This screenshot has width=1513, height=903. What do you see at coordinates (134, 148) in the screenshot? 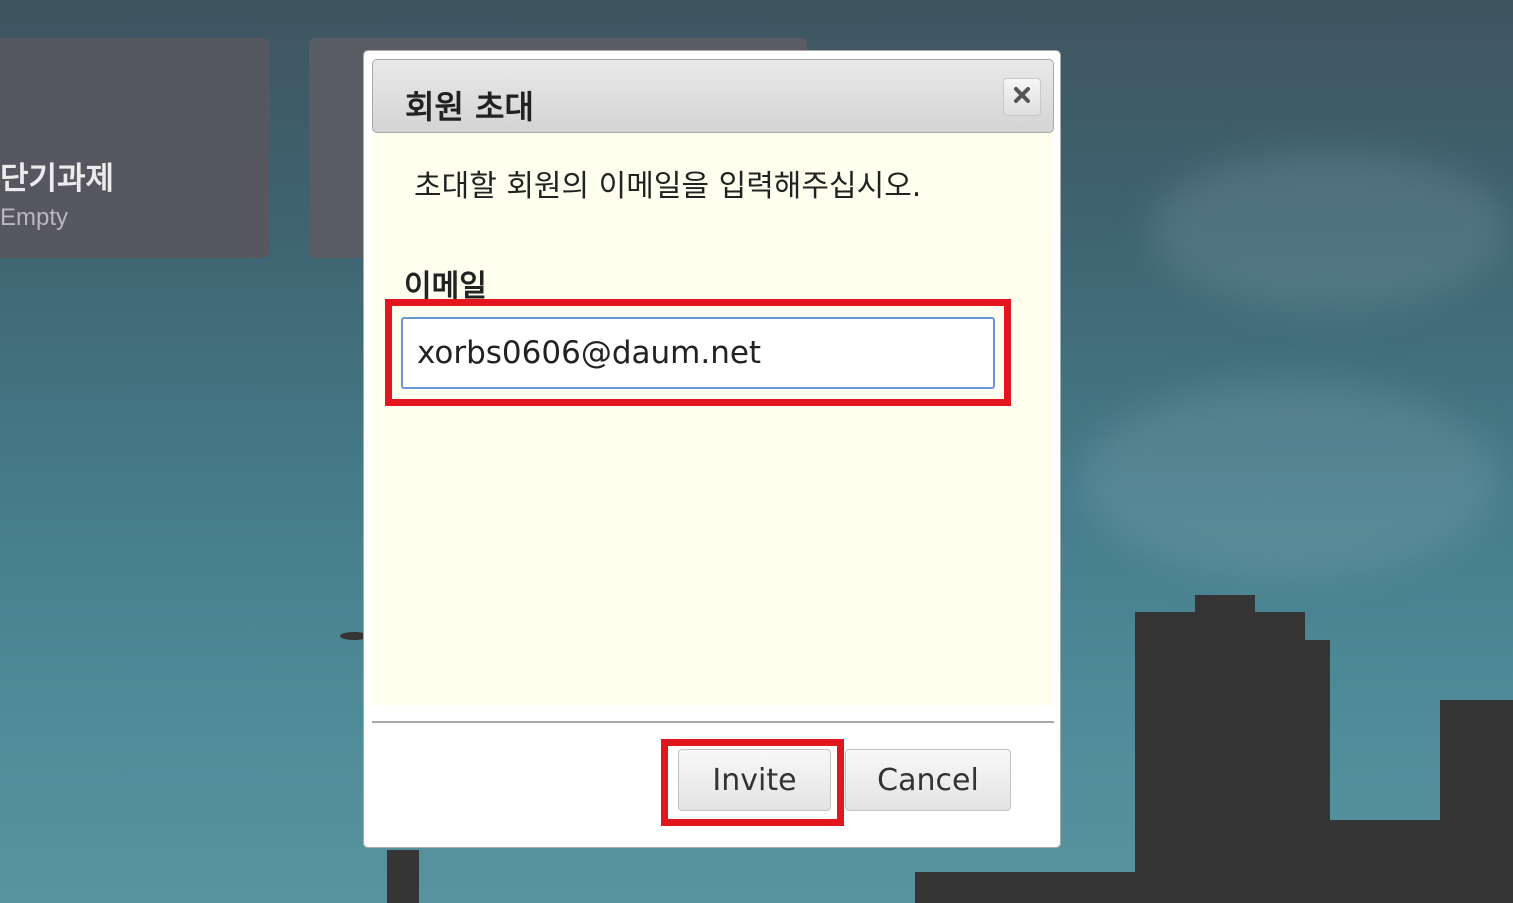
I see `board-card: 단기과제 Empty` at bounding box center [134, 148].